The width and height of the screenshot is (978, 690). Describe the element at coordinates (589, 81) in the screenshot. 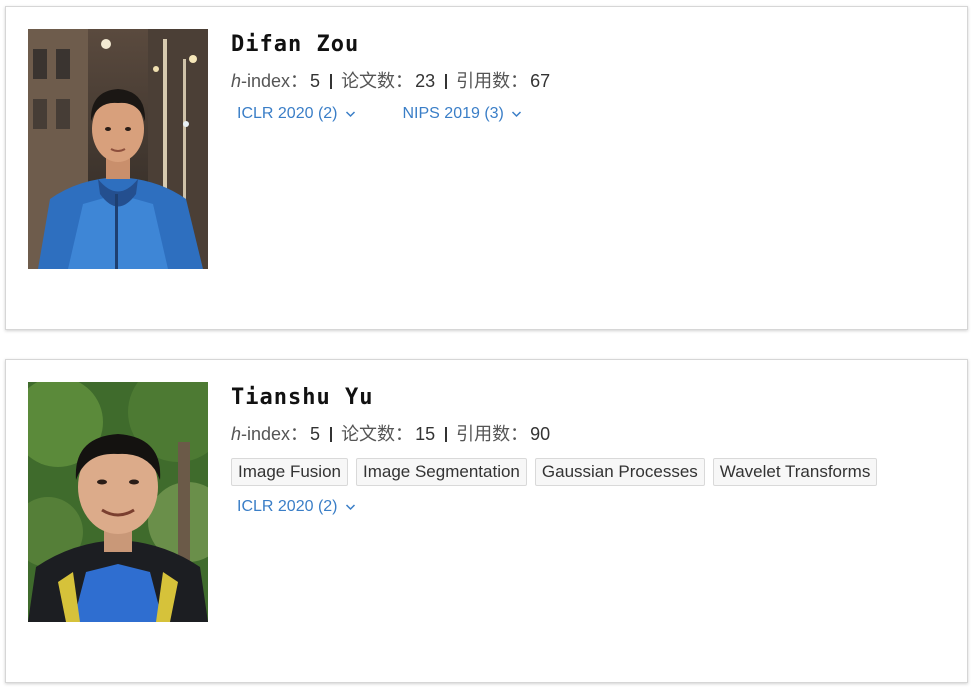

I see `author-stats: h -index： 5 论文数： 23 引用数： 67` at that location.